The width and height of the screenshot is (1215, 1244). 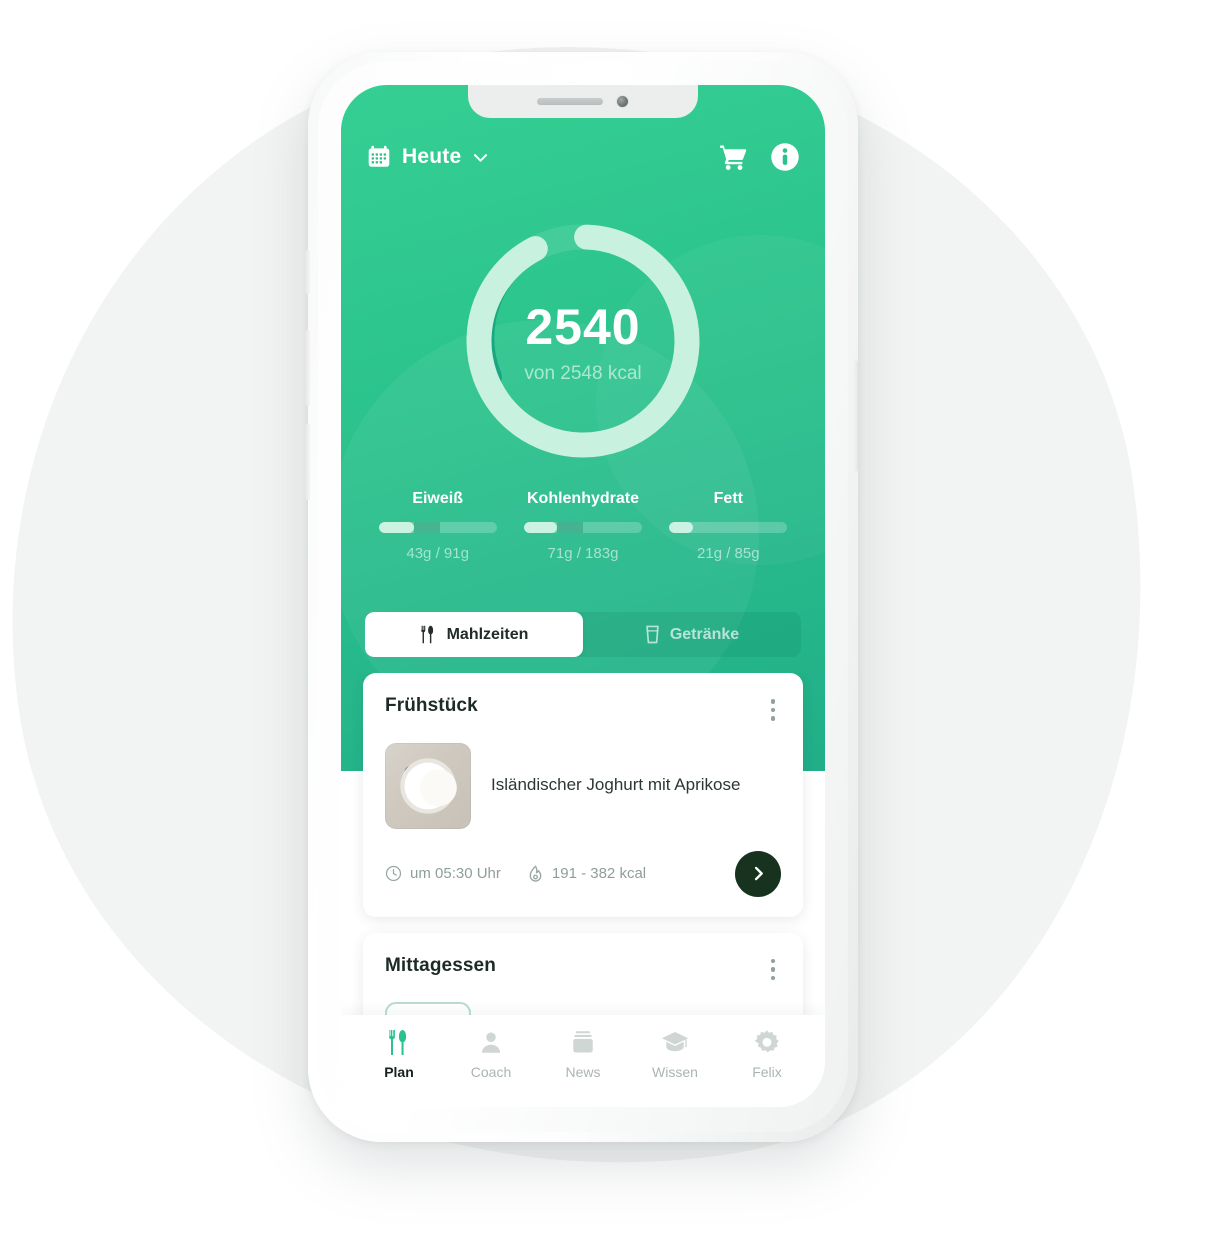 What do you see at coordinates (455, 873) in the screenshot?
I see `meal-time-label: um 05:30 Uhr` at bounding box center [455, 873].